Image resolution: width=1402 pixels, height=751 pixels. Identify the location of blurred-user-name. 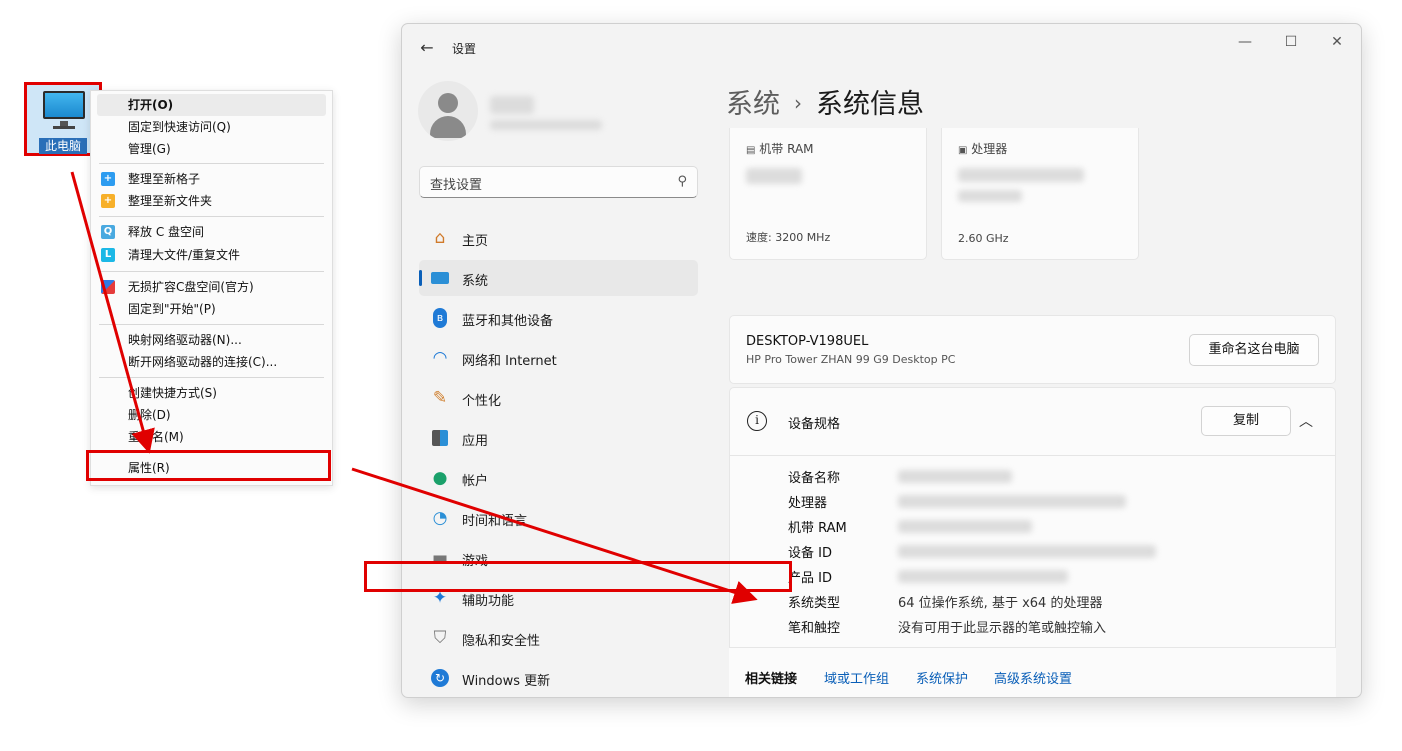
(512, 105).